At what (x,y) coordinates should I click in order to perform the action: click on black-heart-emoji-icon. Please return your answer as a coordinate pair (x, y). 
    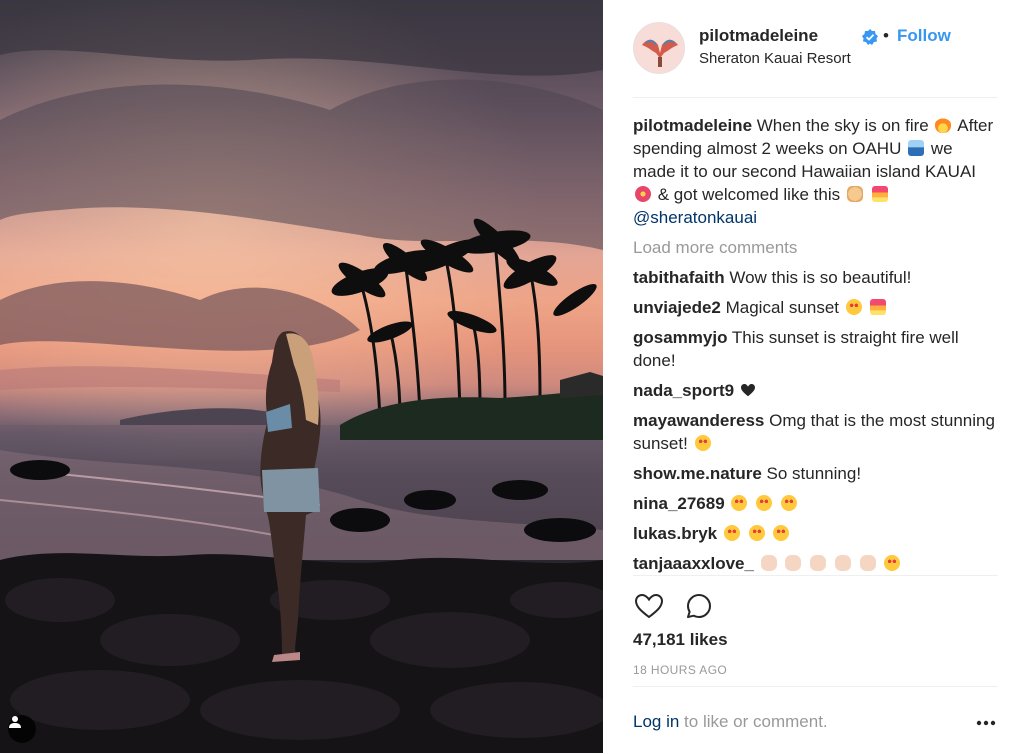
    Looking at the image, I should click on (747, 390).